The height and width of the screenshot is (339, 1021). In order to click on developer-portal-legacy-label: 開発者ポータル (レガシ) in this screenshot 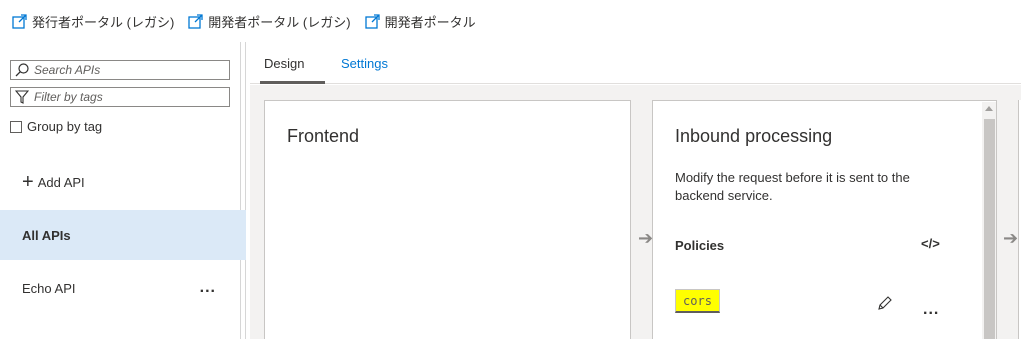, I will do `click(279, 22)`.